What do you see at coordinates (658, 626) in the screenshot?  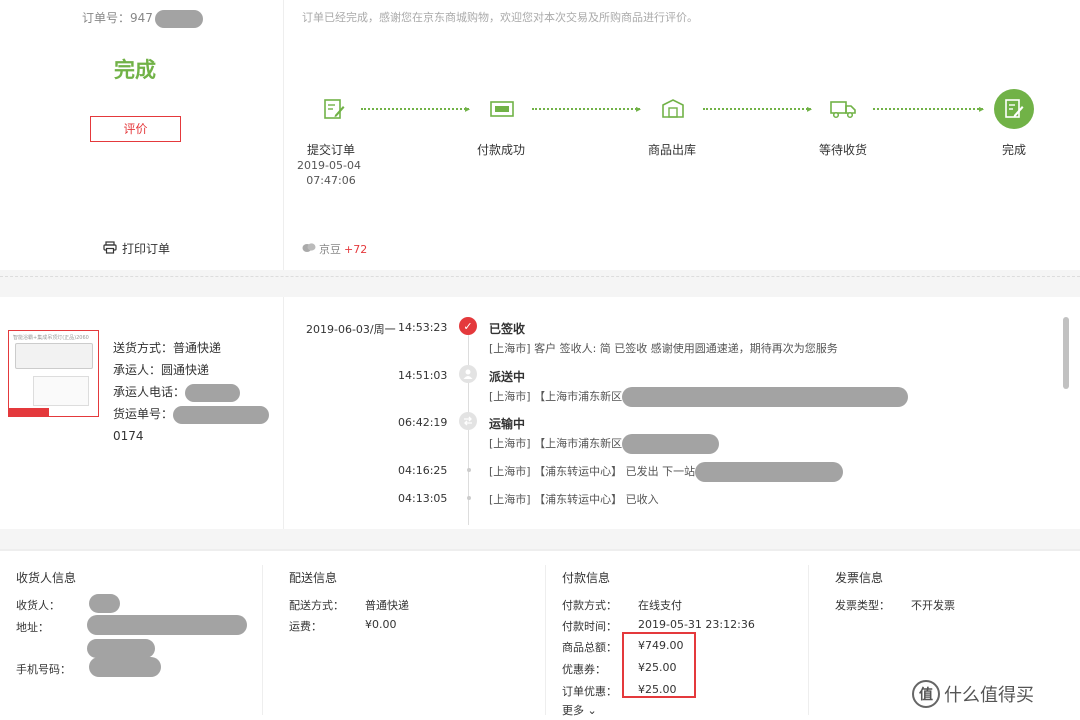 I see `payment-time-row: 付款时间： 2019-05-31 23:12:36` at bounding box center [658, 626].